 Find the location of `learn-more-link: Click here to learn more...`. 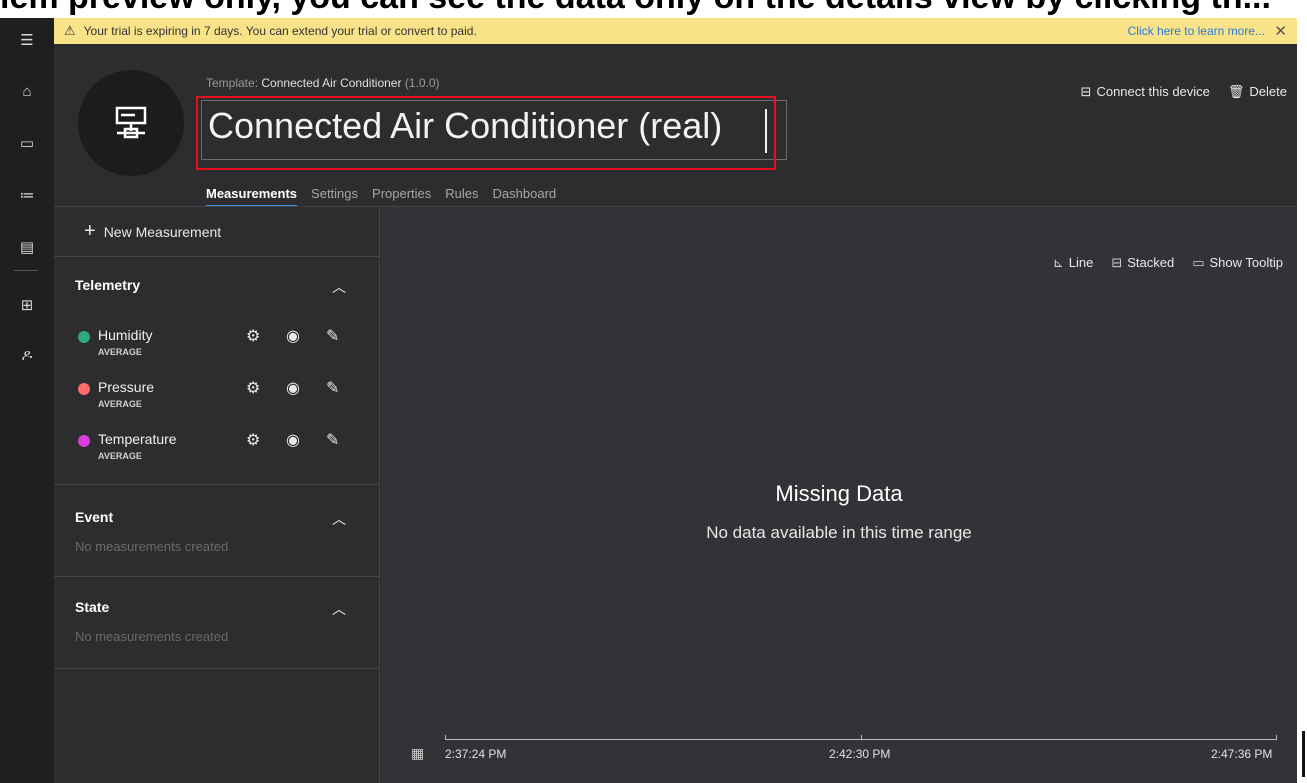

learn-more-link: Click here to learn more... is located at coordinates (1196, 31).